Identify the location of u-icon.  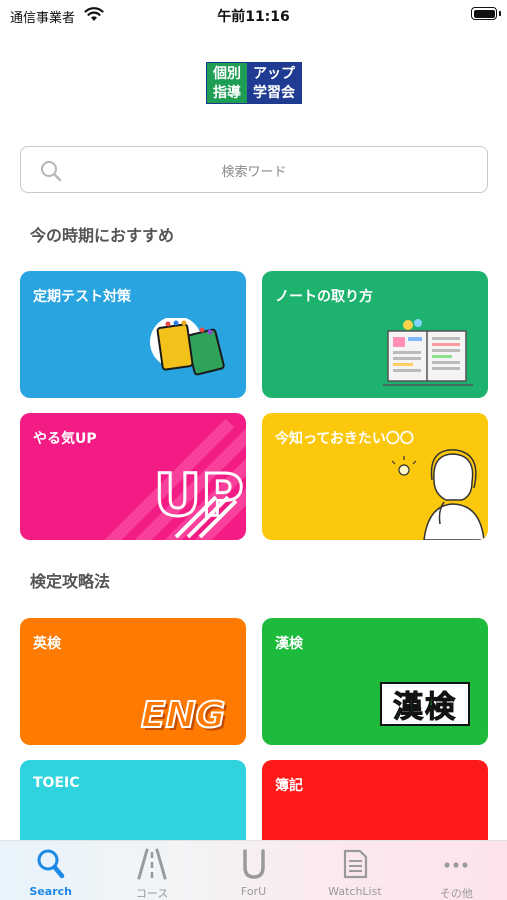
(253, 864).